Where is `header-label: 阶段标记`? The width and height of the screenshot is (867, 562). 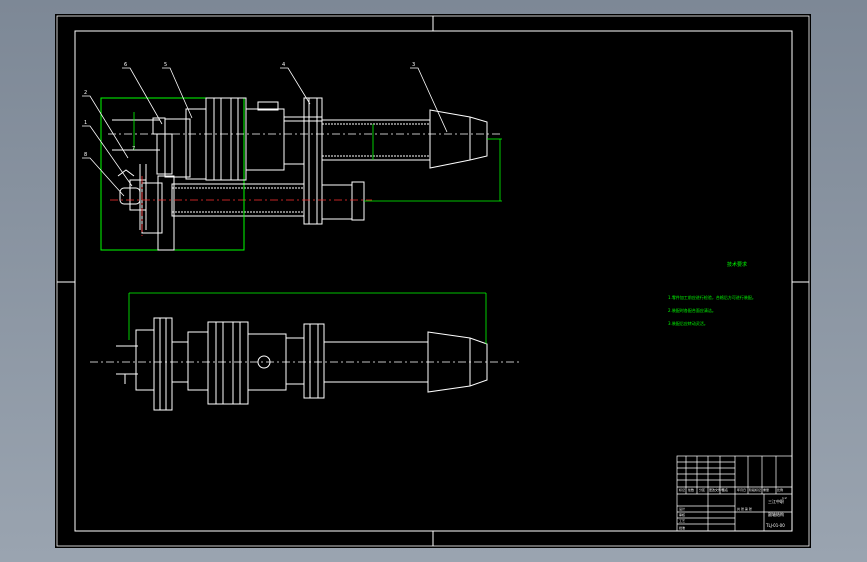 header-label: 阶段标记 is located at coordinates (755, 489).